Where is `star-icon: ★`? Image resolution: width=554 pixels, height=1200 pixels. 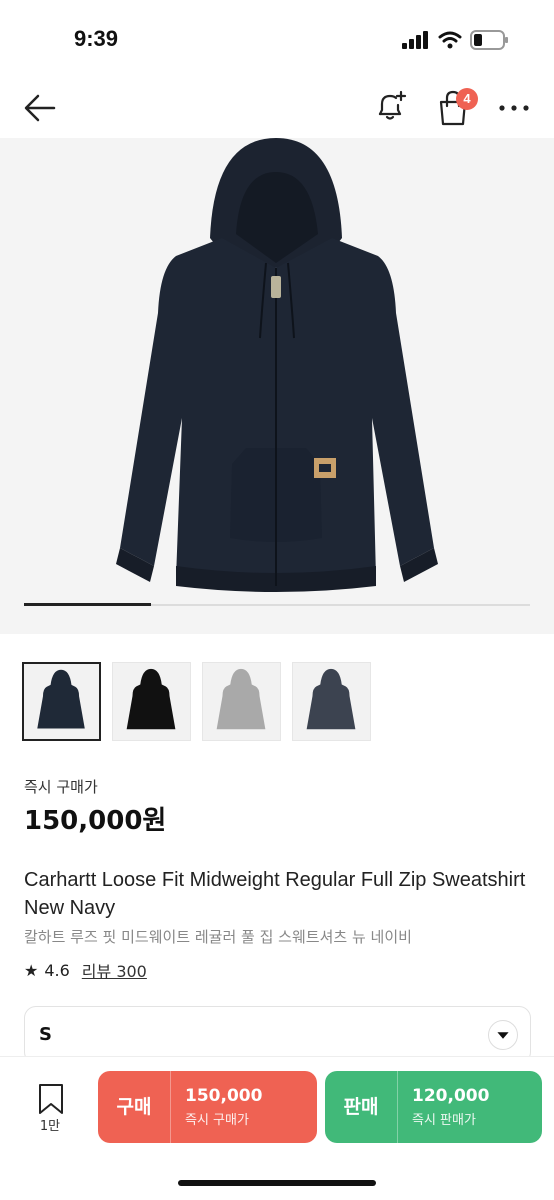
star-icon: ★ is located at coordinates (31, 970).